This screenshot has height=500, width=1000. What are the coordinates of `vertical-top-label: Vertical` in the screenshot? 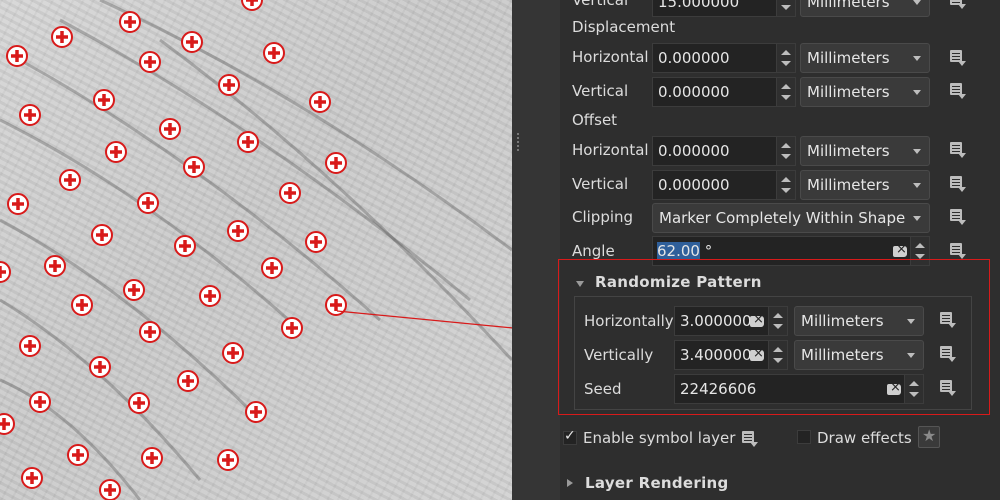 It's located at (600, 4).